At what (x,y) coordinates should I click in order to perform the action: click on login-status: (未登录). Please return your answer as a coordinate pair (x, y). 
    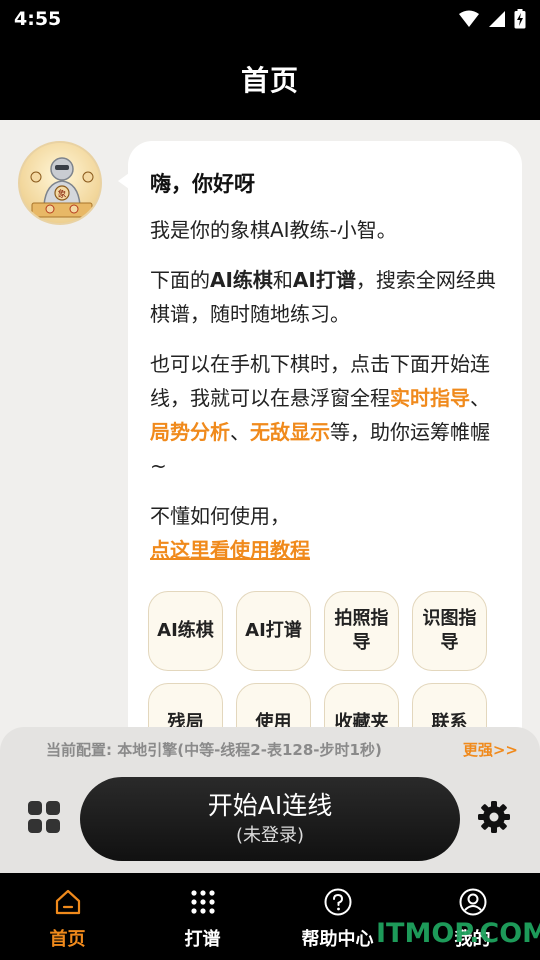
    Looking at the image, I should click on (270, 835).